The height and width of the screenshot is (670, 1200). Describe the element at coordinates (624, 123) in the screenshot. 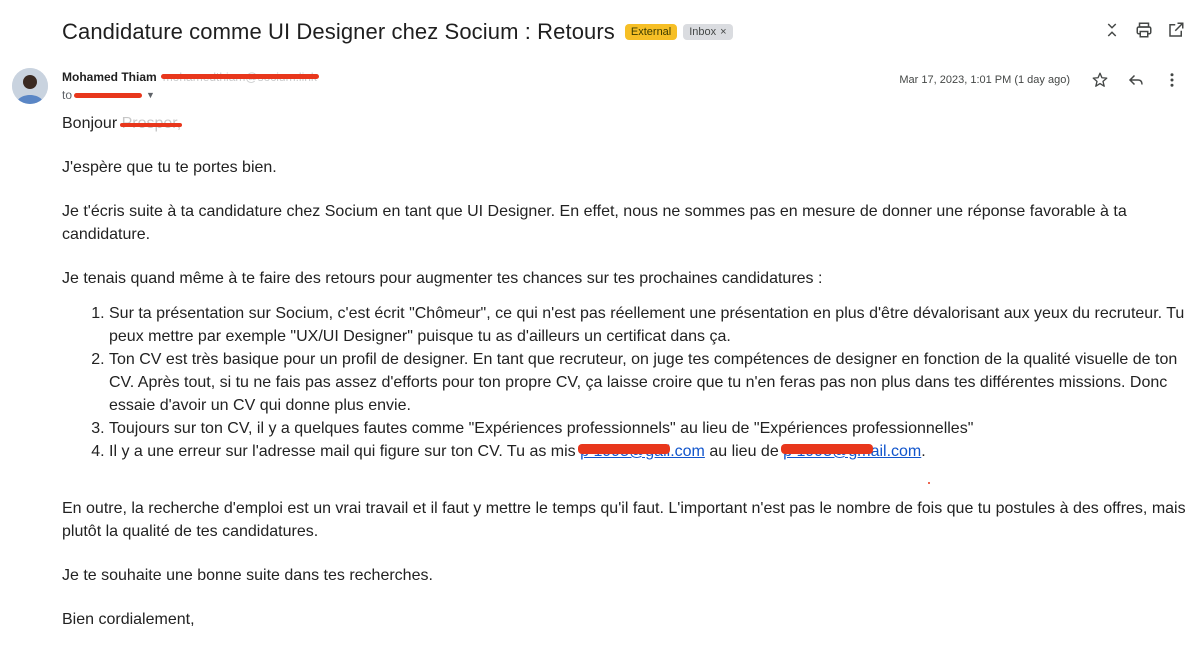

I see `greeting: Bonjour Prosper,` at that location.